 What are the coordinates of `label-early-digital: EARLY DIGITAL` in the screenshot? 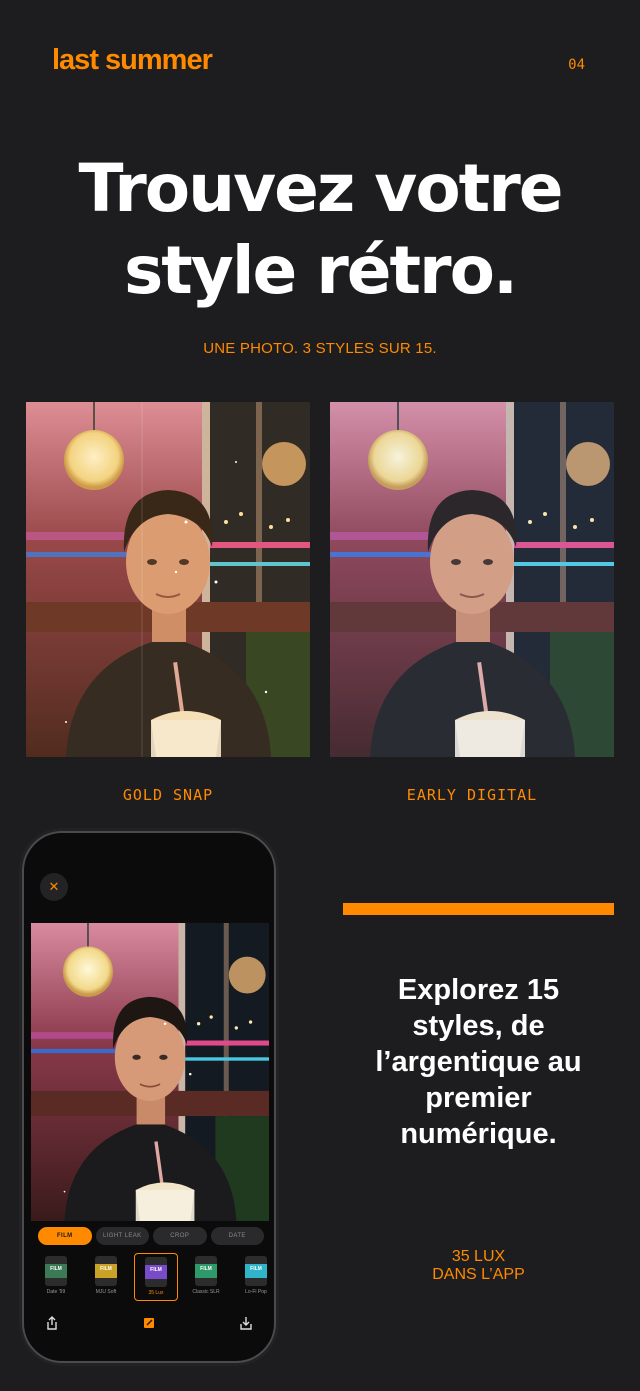 It's located at (472, 795).